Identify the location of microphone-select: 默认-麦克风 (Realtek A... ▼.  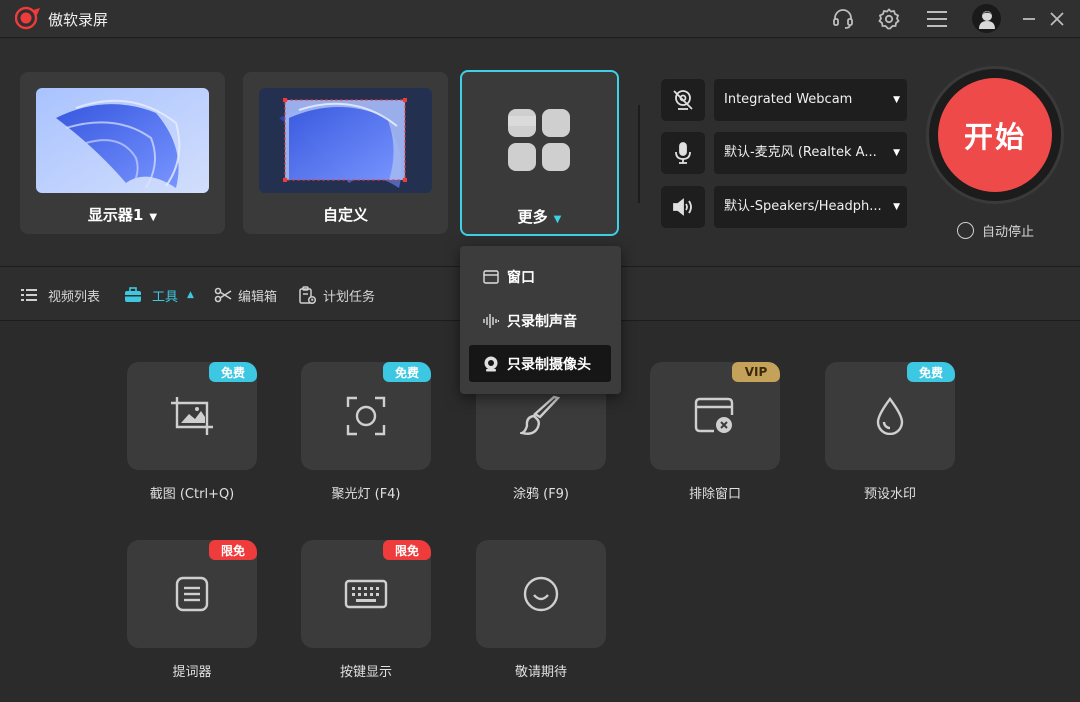
(810, 153).